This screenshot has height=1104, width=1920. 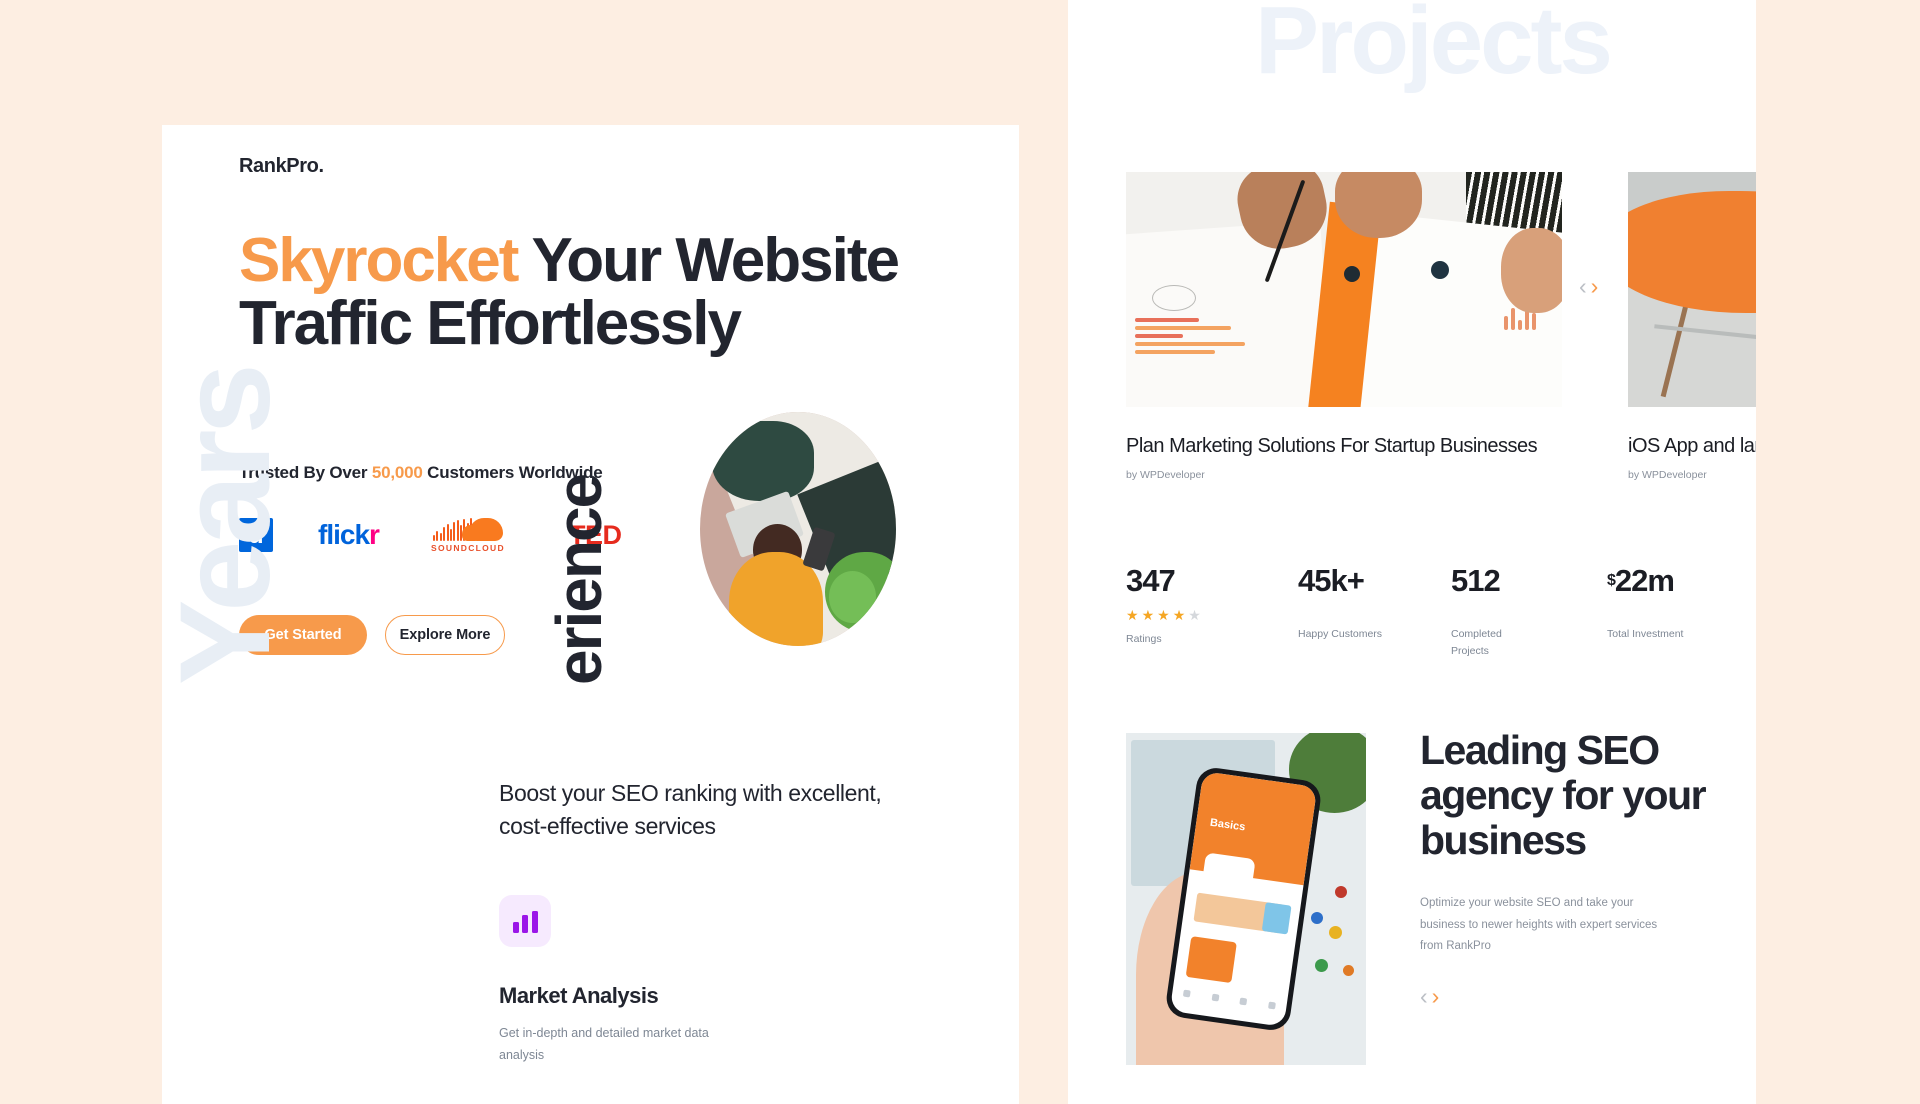 I want to click on trusted-count: 50,000, so click(x=397, y=472).